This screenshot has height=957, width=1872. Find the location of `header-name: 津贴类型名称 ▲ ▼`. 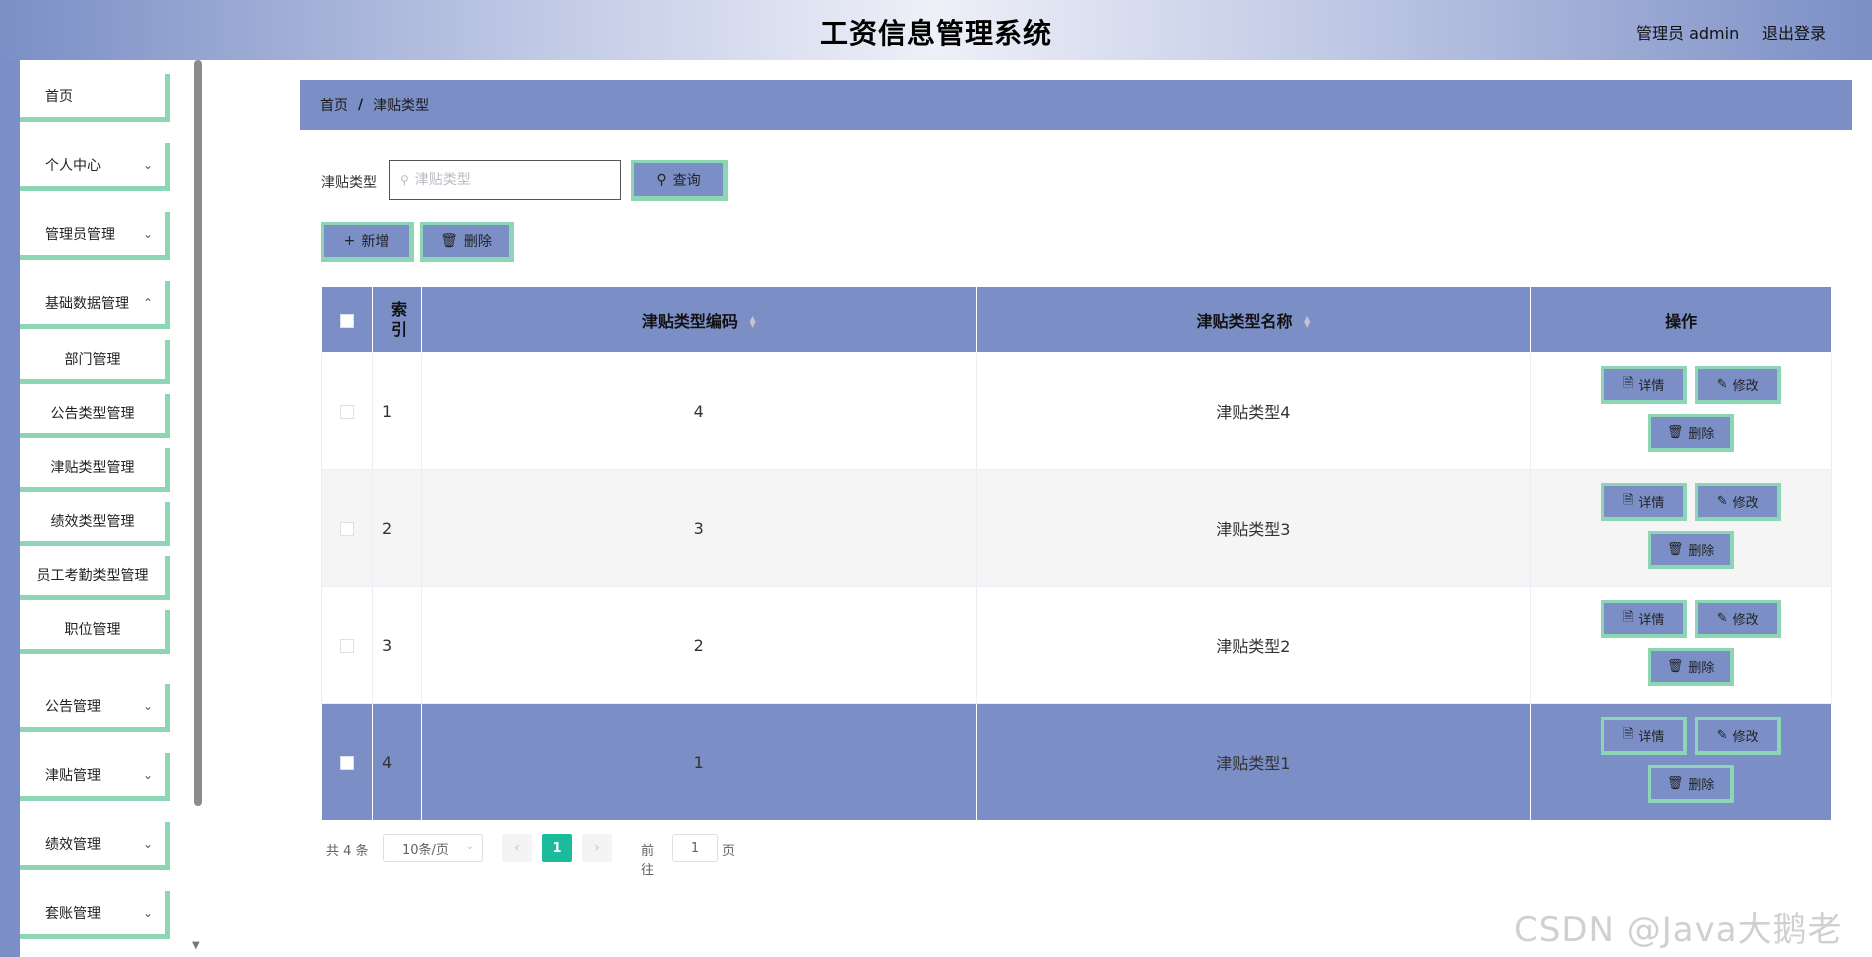

header-name: 津贴类型名称 ▲ ▼ is located at coordinates (1253, 319).